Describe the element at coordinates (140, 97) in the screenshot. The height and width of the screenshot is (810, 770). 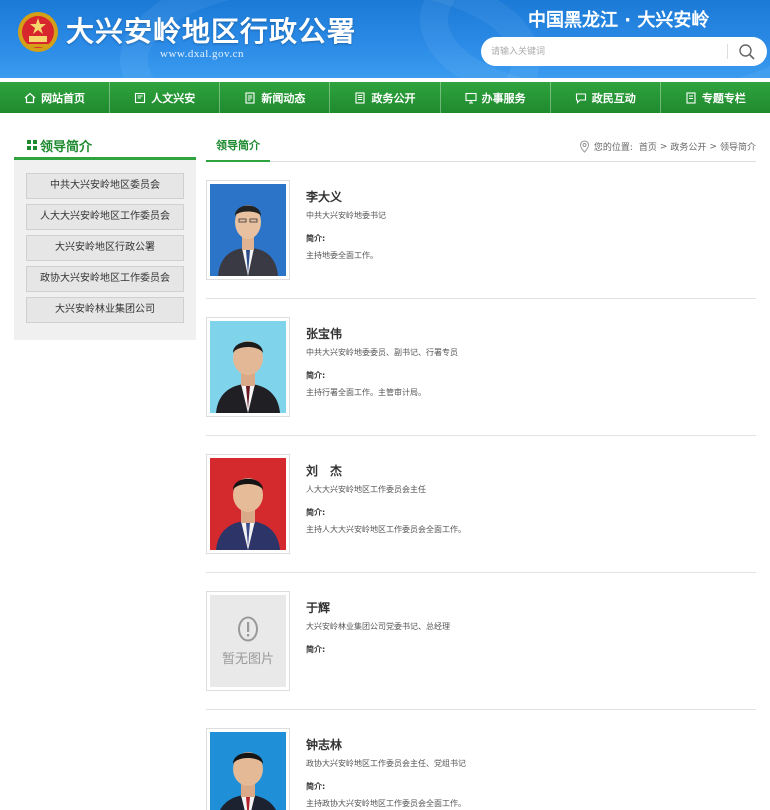
I see `book-icon` at that location.